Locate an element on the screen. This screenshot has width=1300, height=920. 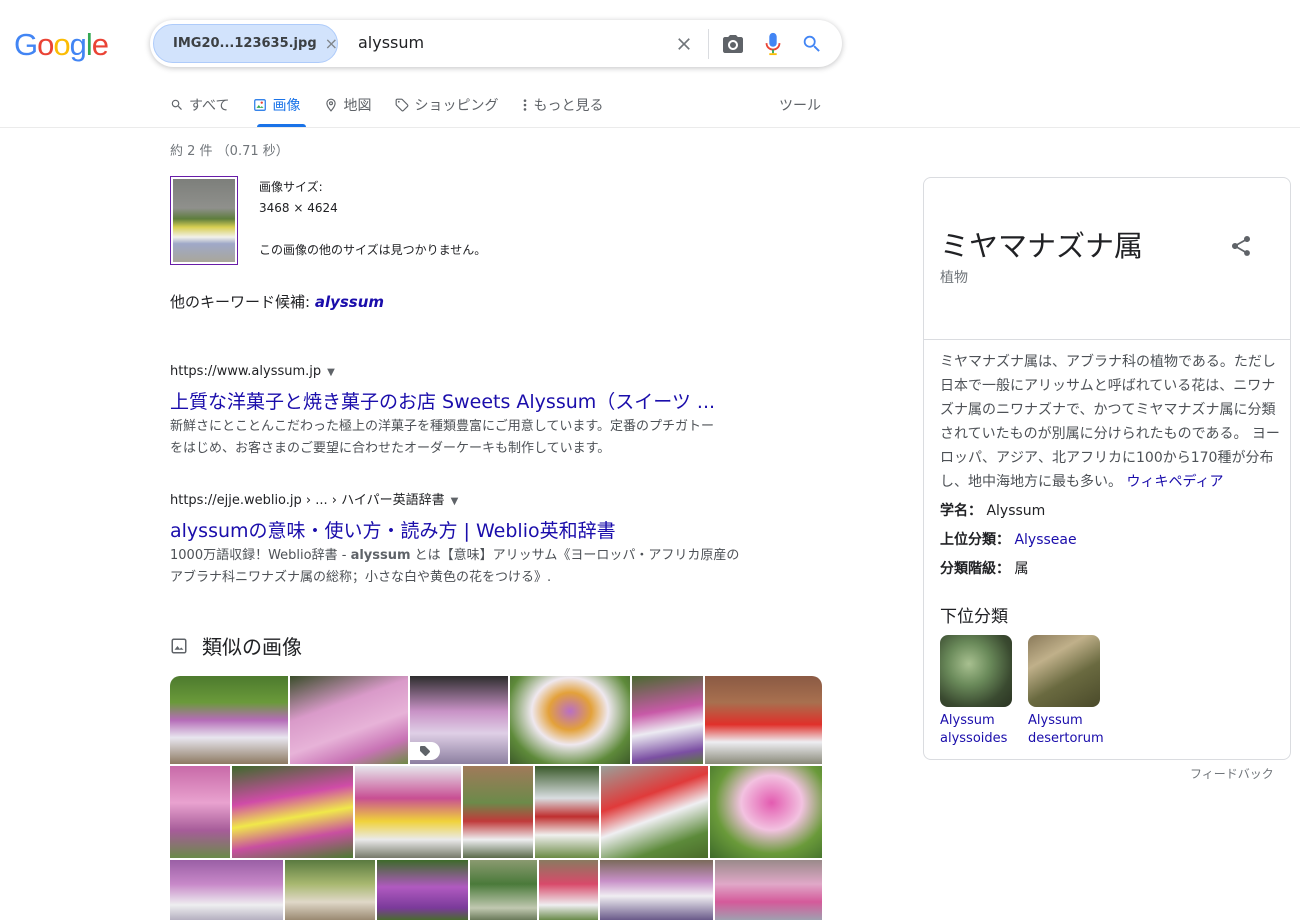
image-size-label: 画像サイズ: is located at coordinates (291, 187).